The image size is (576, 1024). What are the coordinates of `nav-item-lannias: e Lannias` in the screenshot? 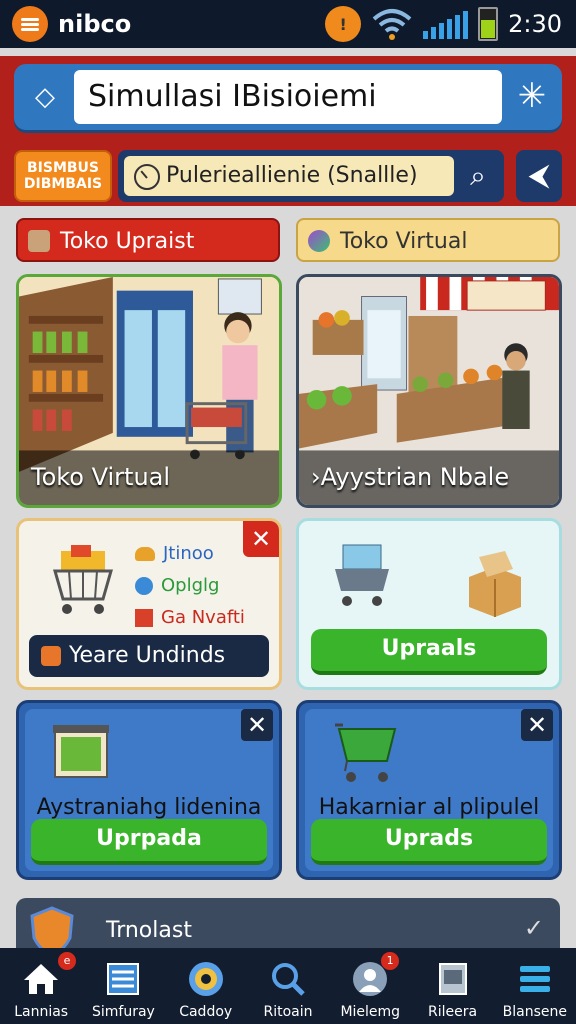 It's located at (41, 986).